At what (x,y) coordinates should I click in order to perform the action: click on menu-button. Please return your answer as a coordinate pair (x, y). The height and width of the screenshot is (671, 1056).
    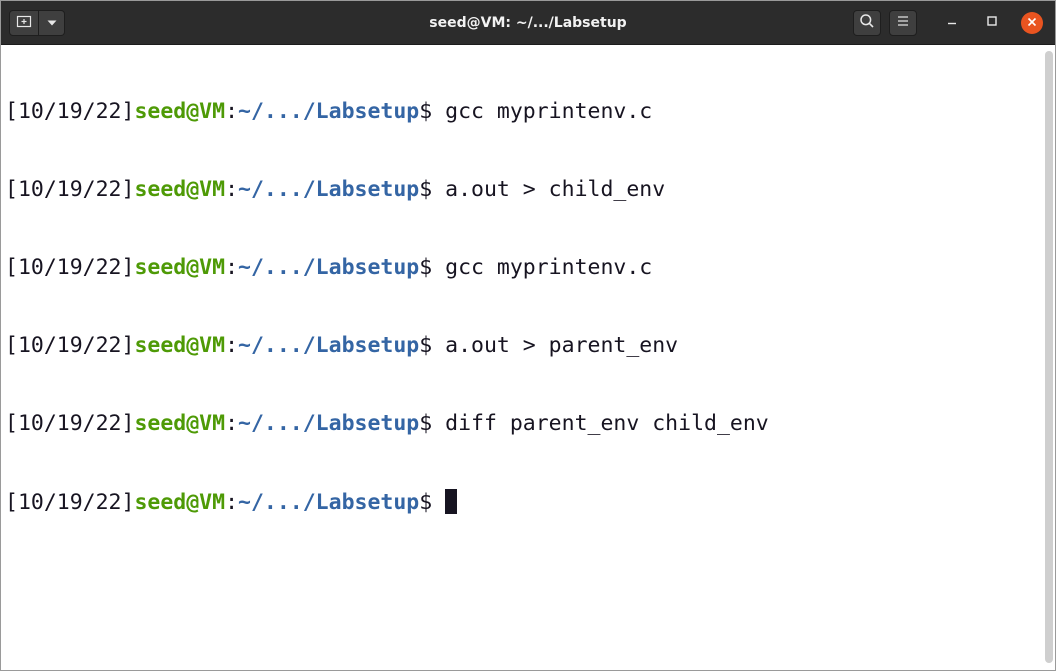
    Looking at the image, I should click on (903, 23).